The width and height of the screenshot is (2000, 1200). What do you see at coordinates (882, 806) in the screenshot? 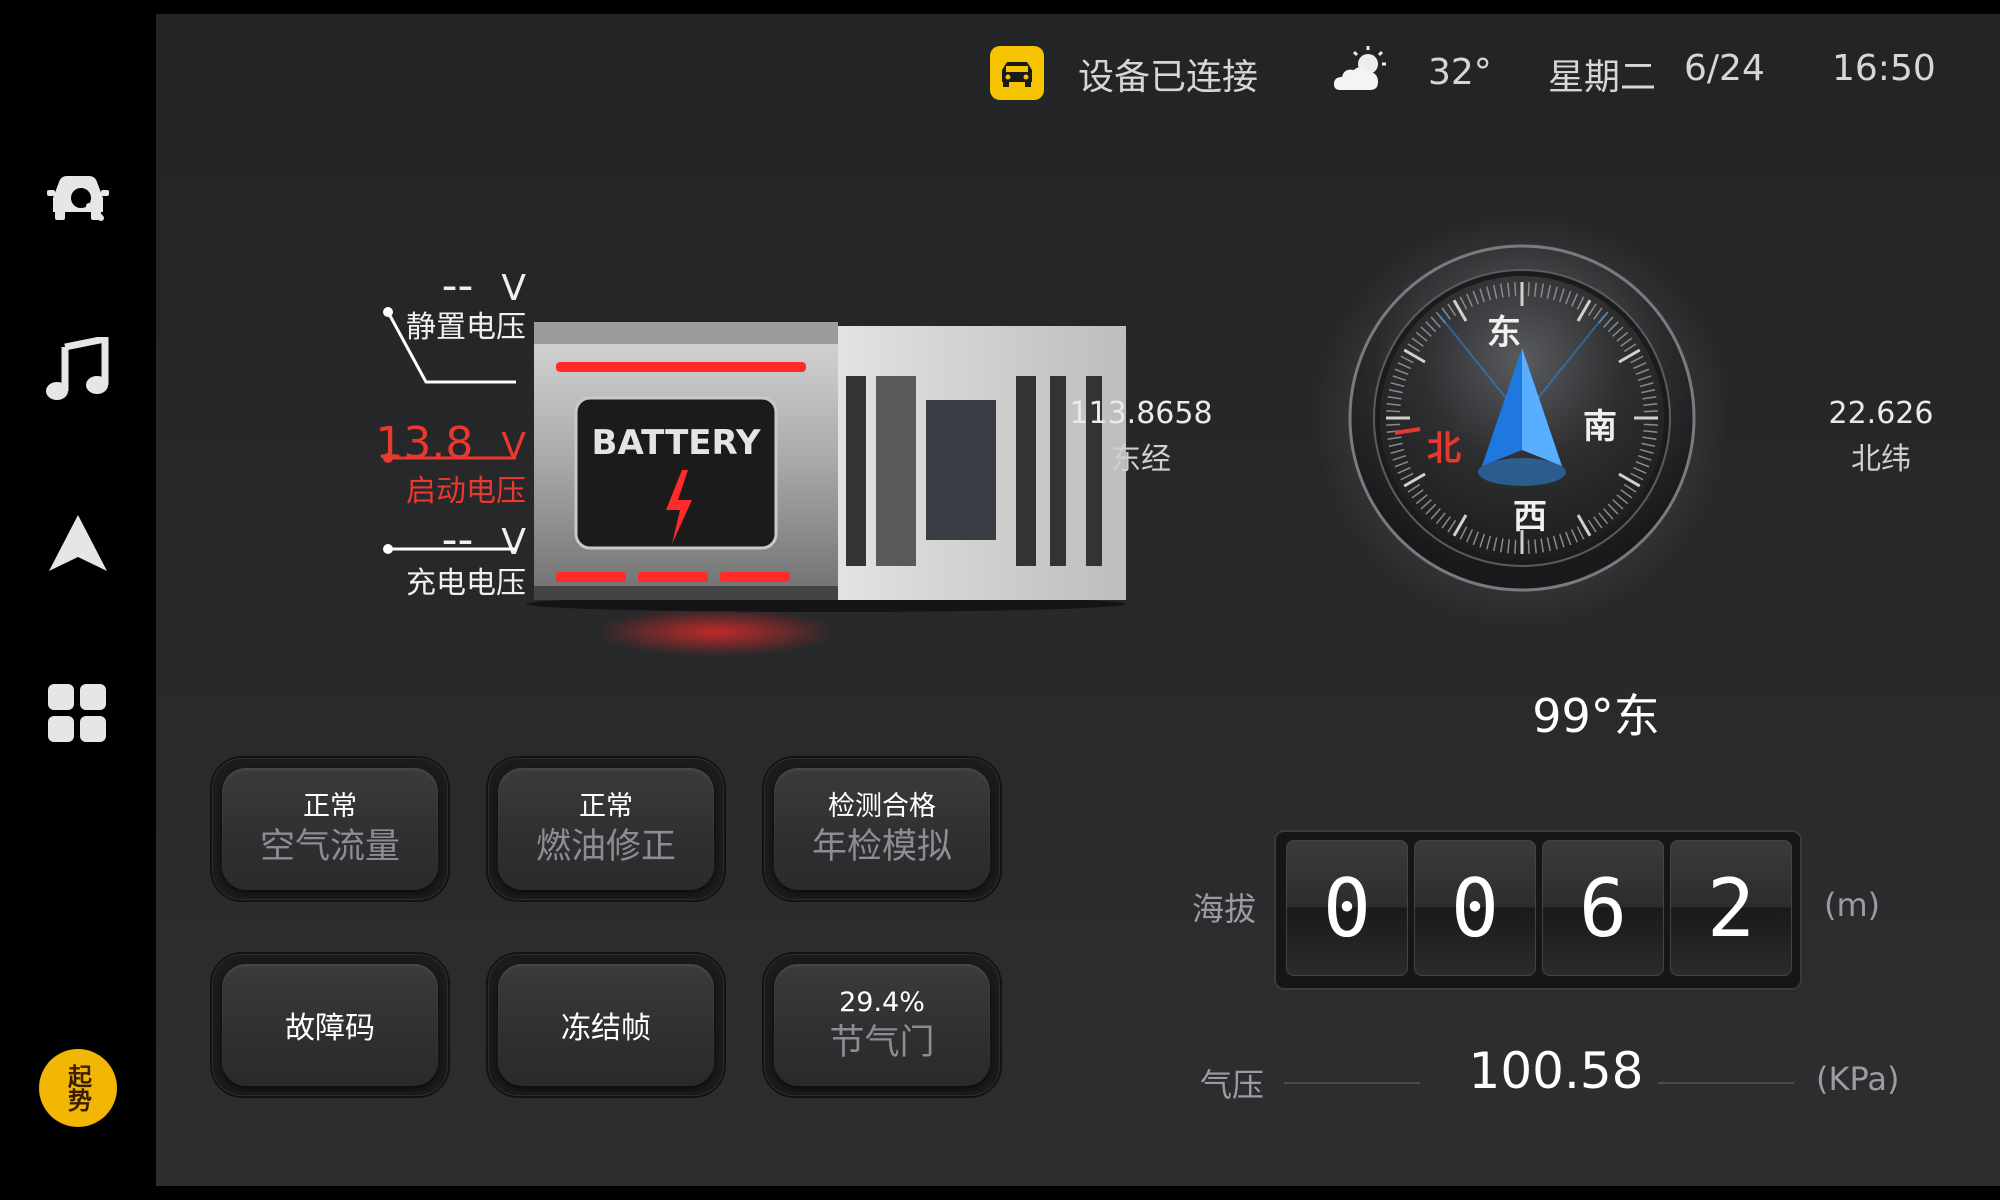
I see `tile-status: 检测合格` at bounding box center [882, 806].